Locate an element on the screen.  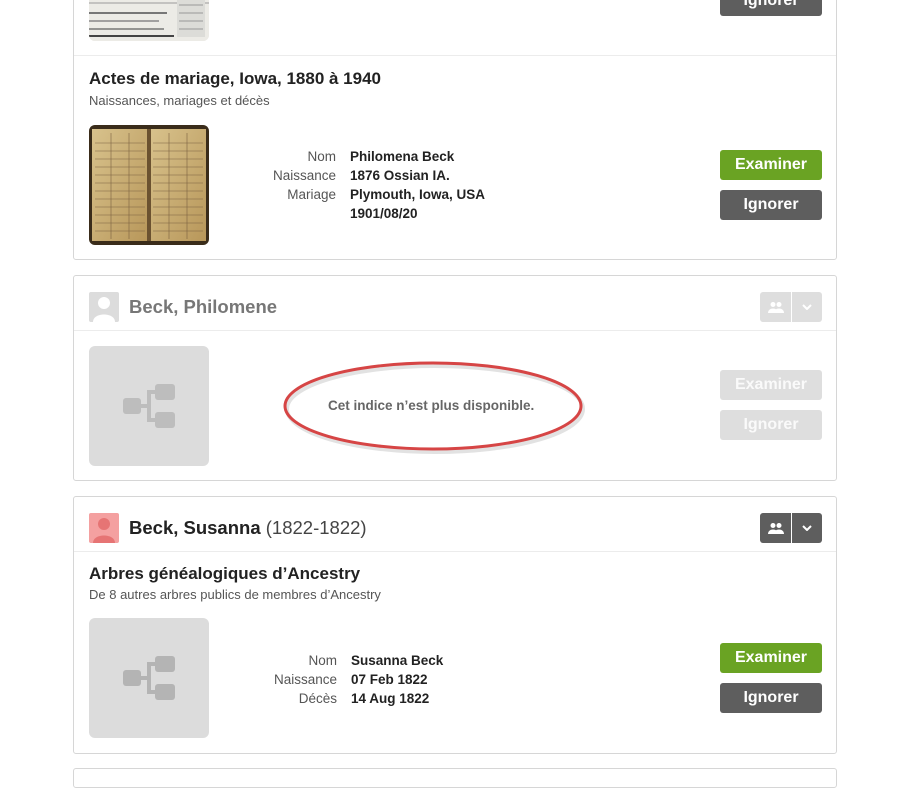
field-value: 07 Feb 1822 is located at coordinates (389, 679).